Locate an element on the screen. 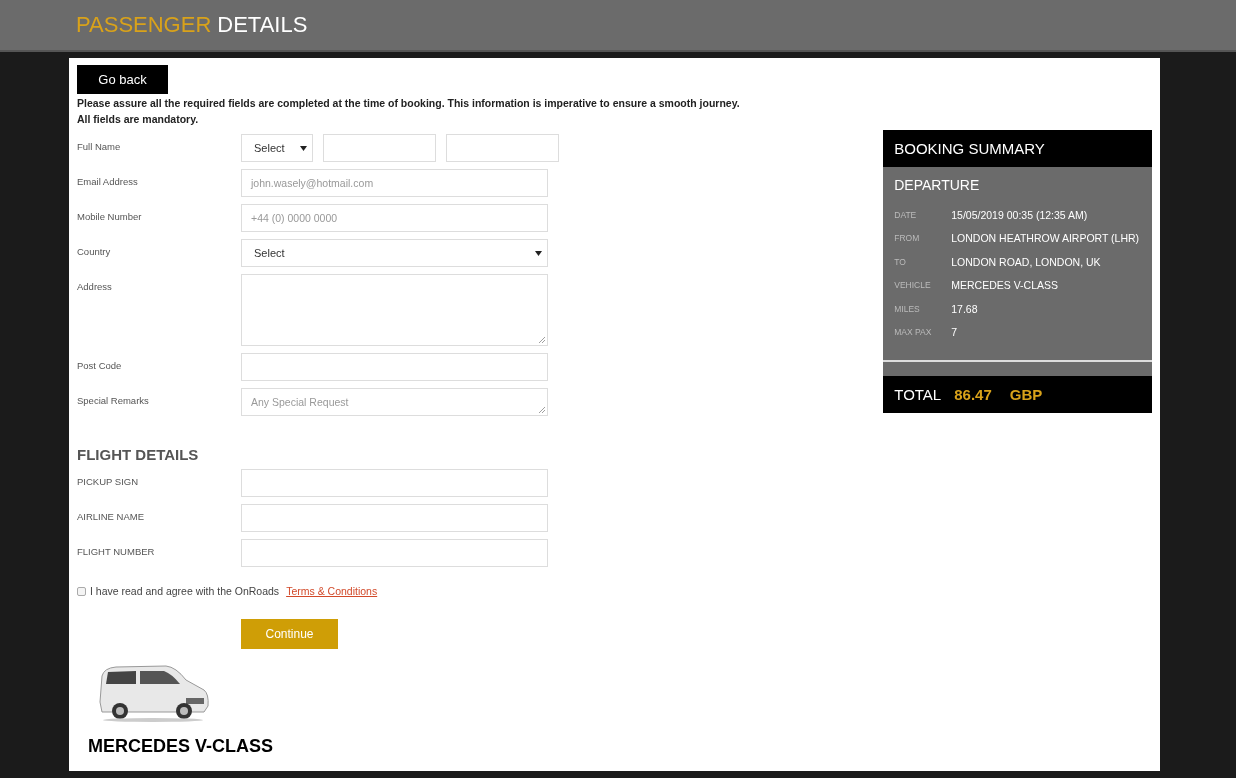 This screenshot has width=1236, height=778. continue-button: Continue is located at coordinates (289, 634).